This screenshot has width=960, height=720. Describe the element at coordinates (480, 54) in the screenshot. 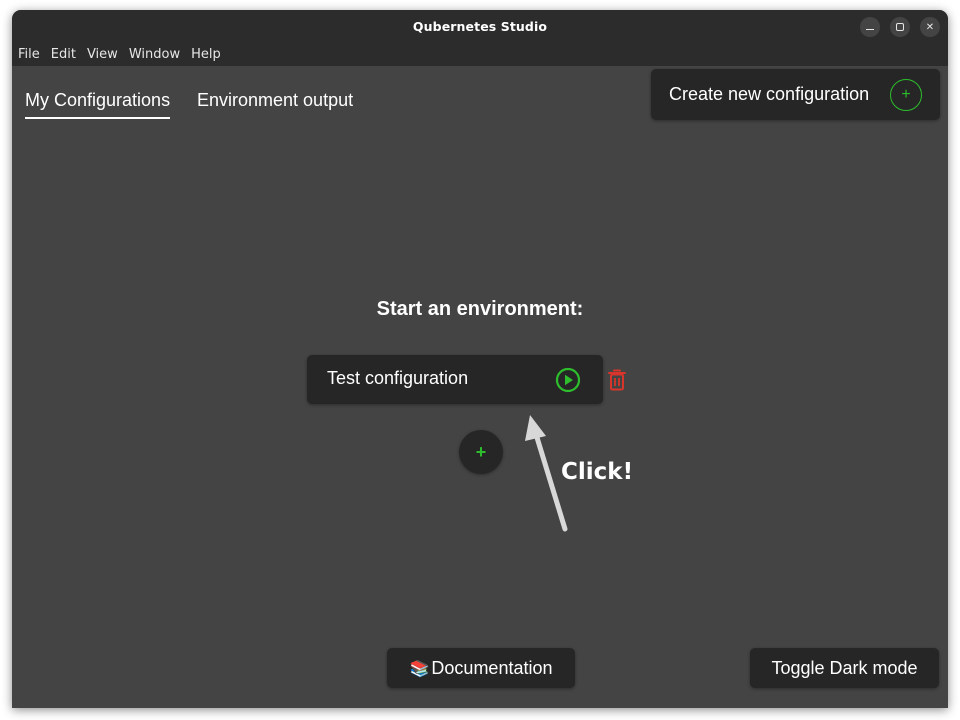

I see `menu-bar: File Edit View Window Help` at that location.